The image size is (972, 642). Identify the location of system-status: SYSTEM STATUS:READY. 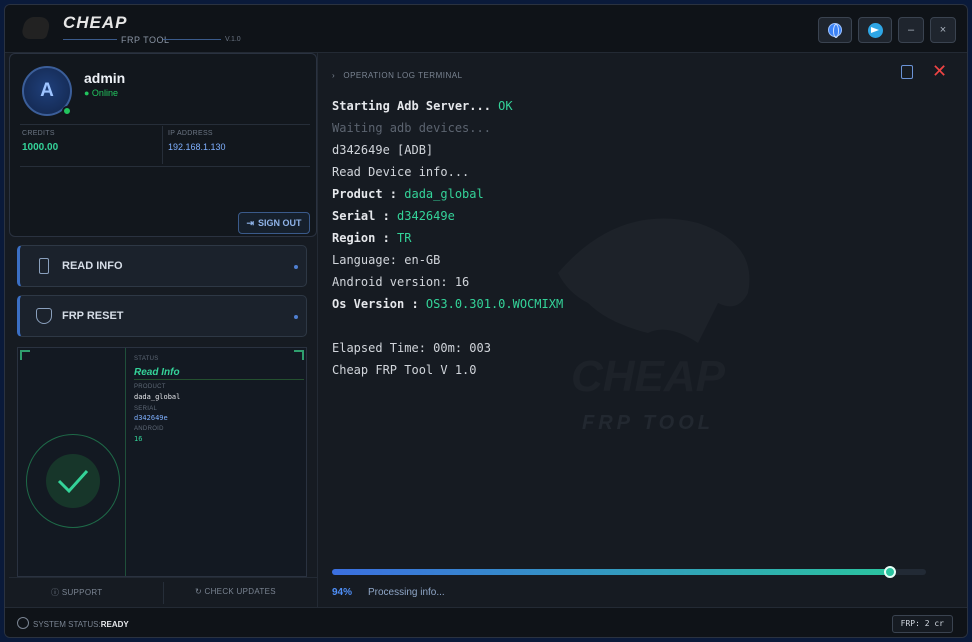
(81, 624).